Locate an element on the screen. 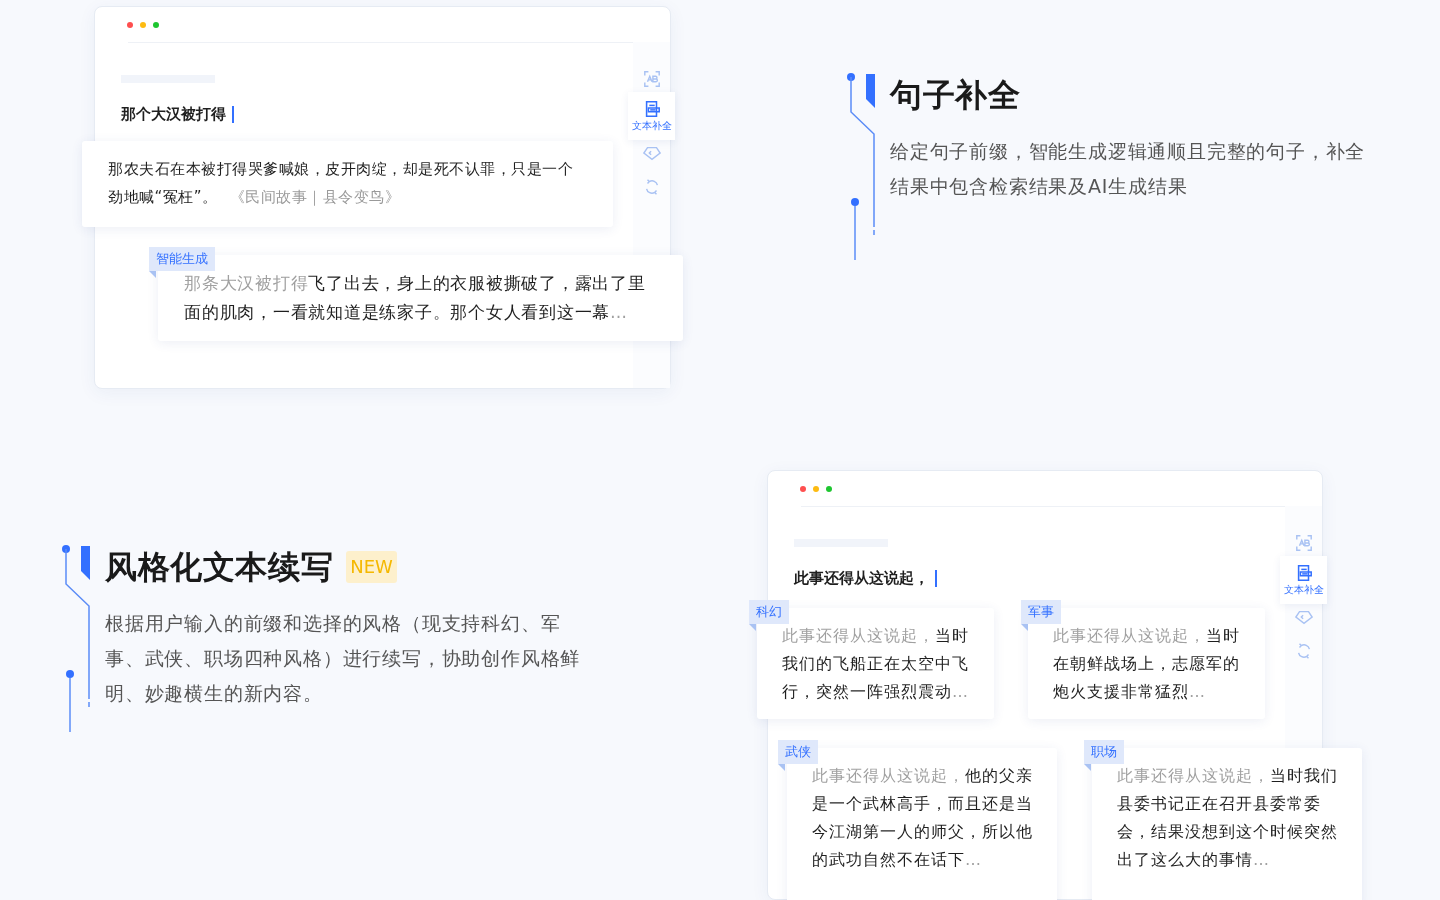 The image size is (1440, 900). result-card: 那农夫石在本被打得哭爹喊娘，皮开肉绽，却是死不认罪，只是一个劲地喊“冤枉”。 《民间故事｜县令变鸟》 is located at coordinates (347, 184).